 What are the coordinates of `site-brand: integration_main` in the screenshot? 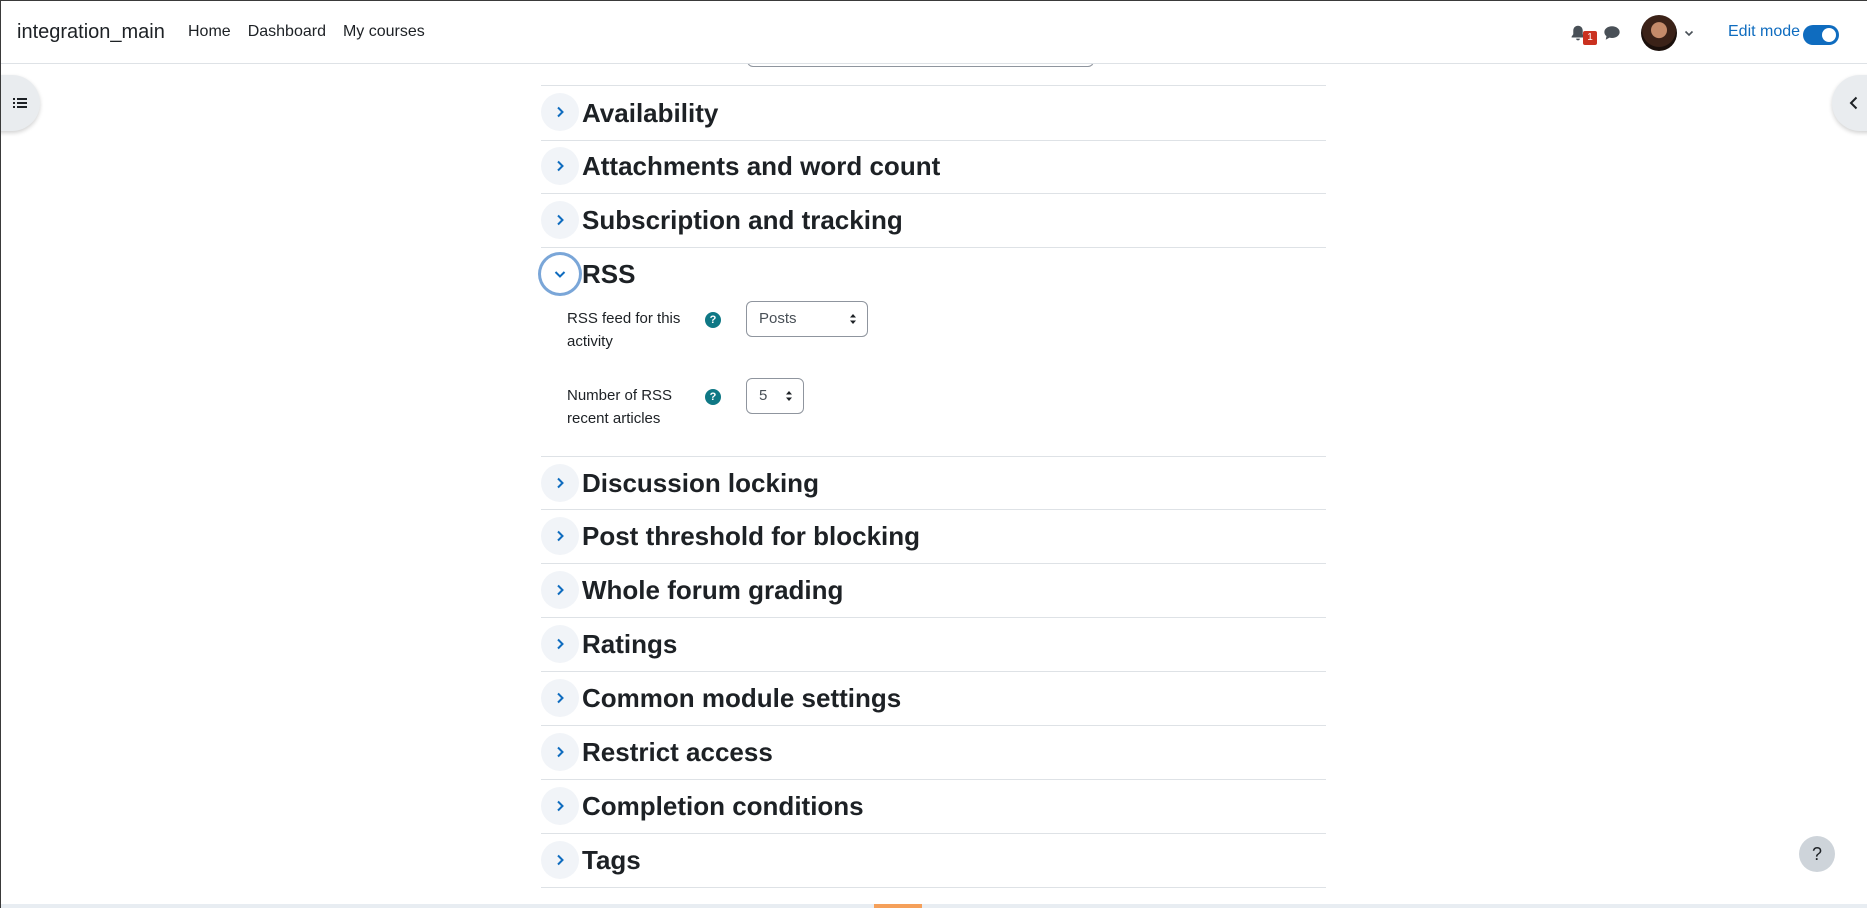 It's located at (91, 32).